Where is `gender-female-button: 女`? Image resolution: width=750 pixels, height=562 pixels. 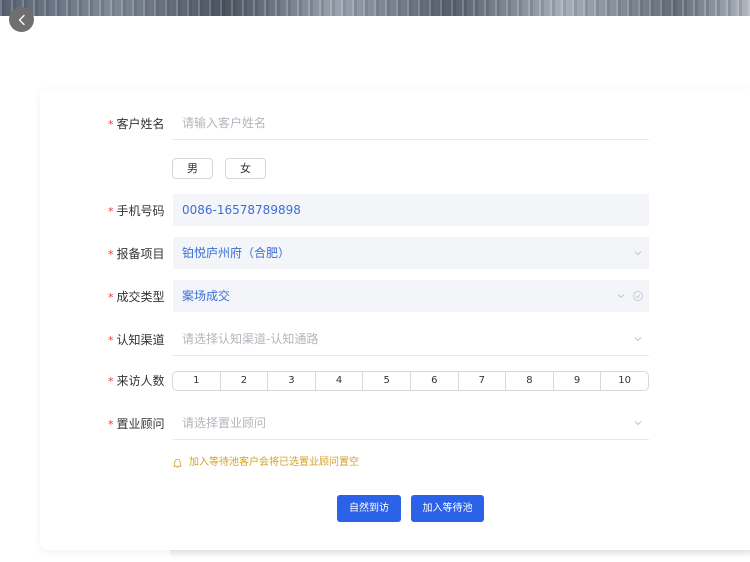 gender-female-button: 女 is located at coordinates (245, 168).